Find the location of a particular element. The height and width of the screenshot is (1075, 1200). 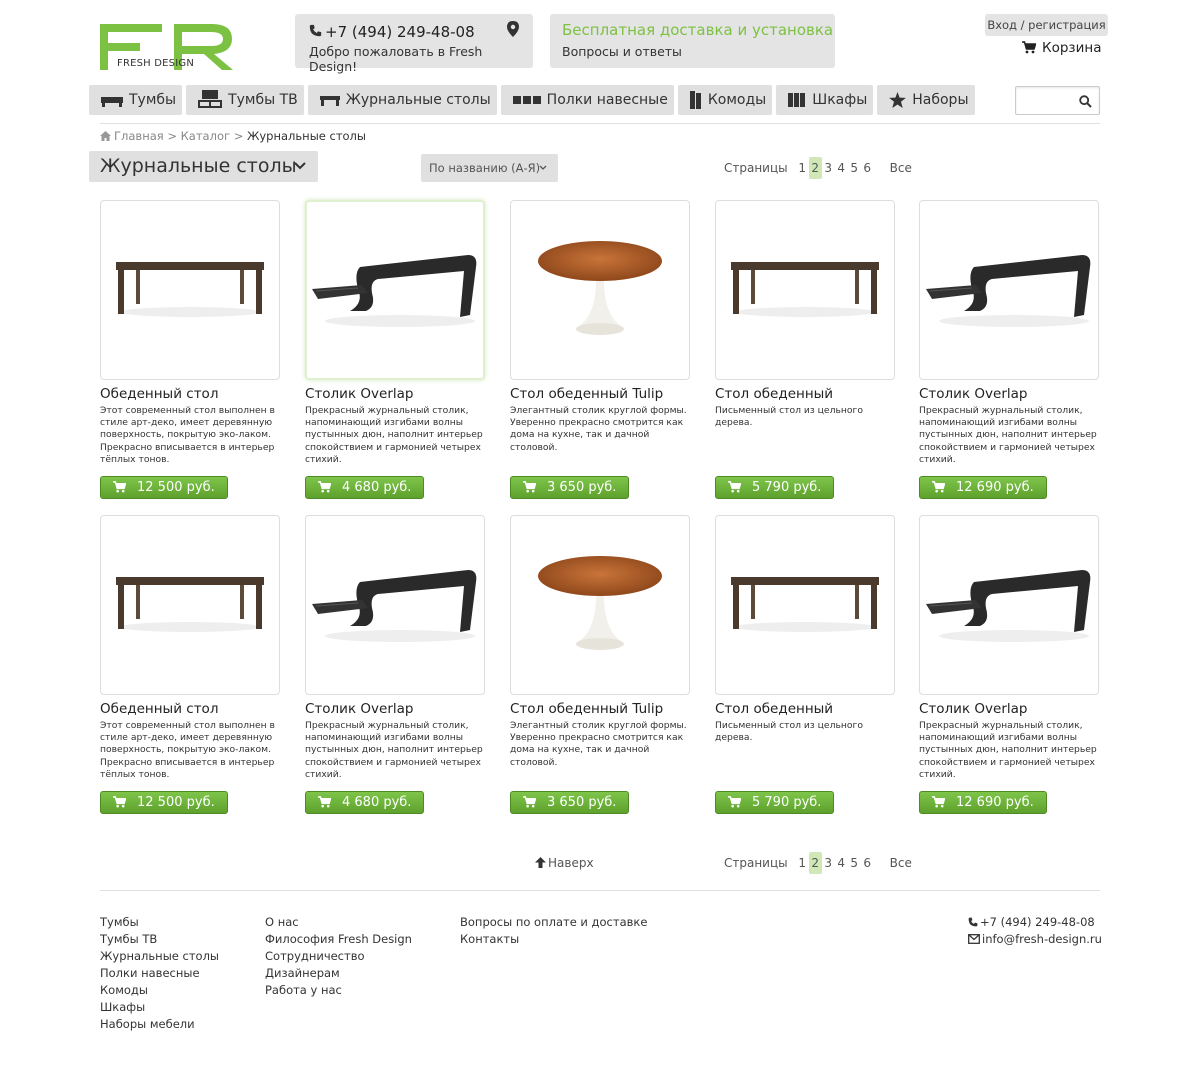

footer-link: Полки навесные is located at coordinates (159, 973).